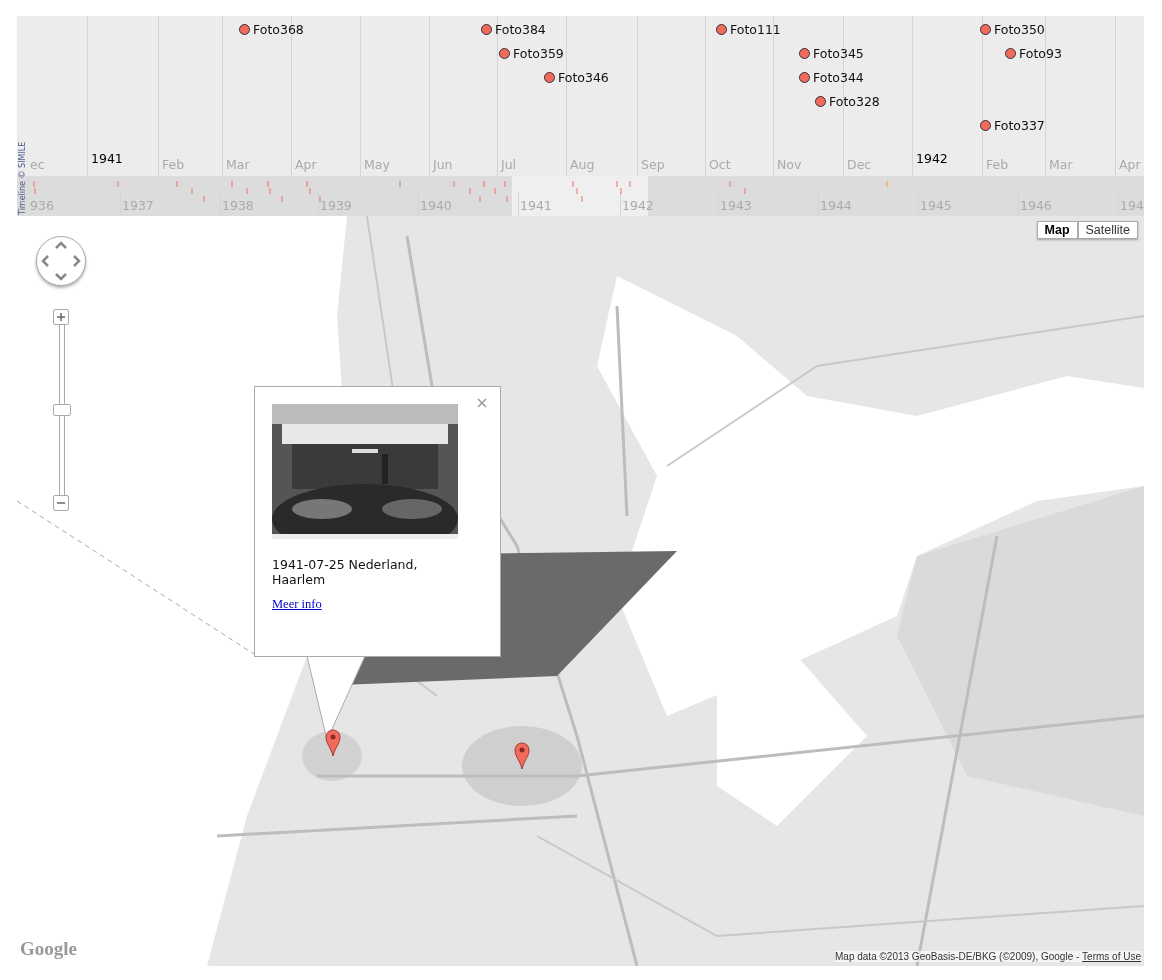 Image resolution: width=1162 pixels, height=980 pixels. I want to click on month-label: ec, so click(37, 164).